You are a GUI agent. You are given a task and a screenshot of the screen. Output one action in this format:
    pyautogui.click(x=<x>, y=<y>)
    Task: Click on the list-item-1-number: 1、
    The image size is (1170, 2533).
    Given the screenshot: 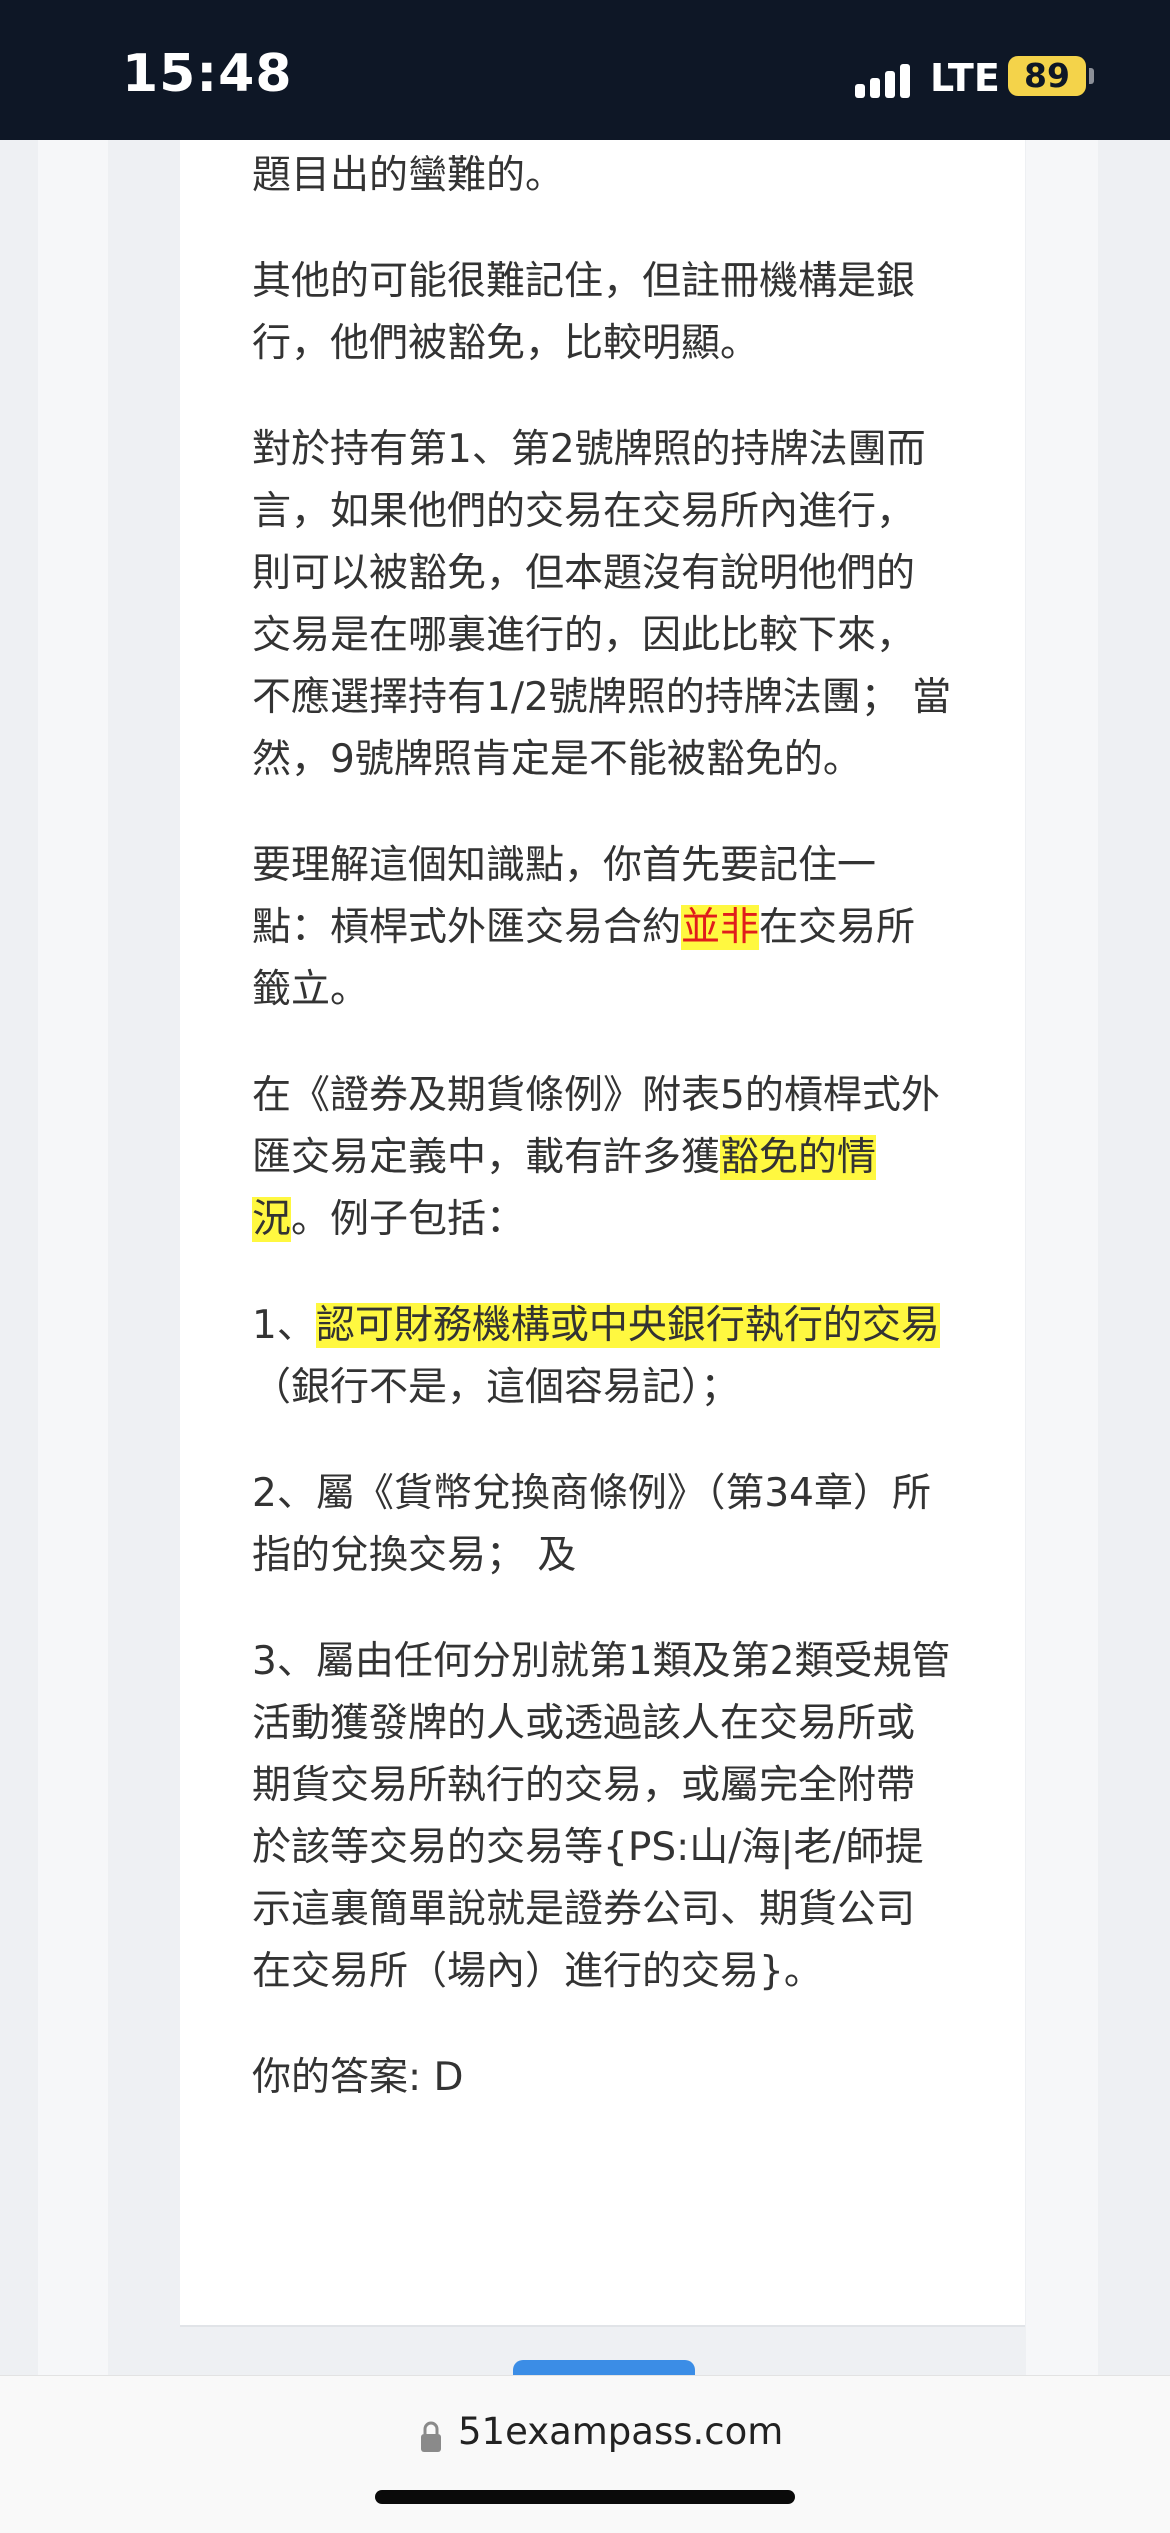 What is the action you would take?
    pyautogui.click(x=284, y=1325)
    